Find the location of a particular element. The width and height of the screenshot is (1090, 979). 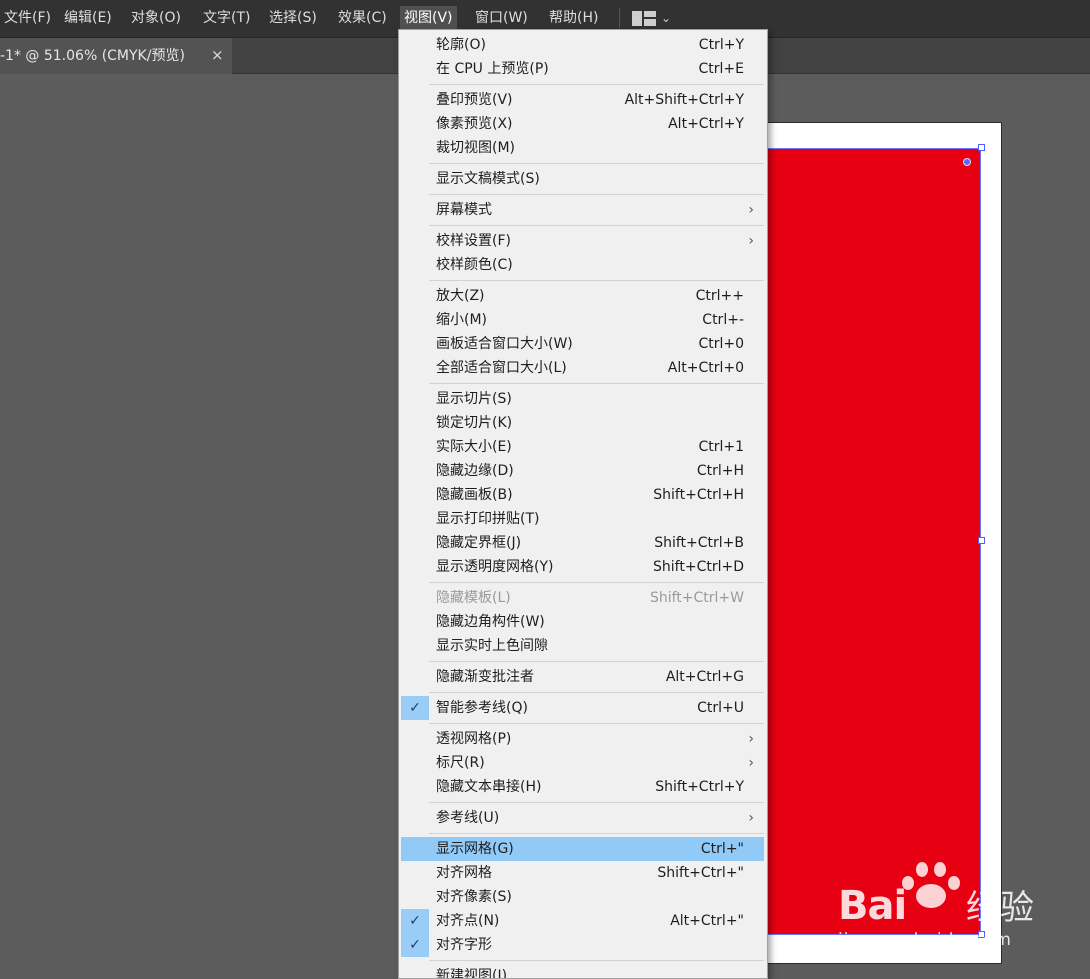

menu-help: 帮助(H) is located at coordinates (573, 18).